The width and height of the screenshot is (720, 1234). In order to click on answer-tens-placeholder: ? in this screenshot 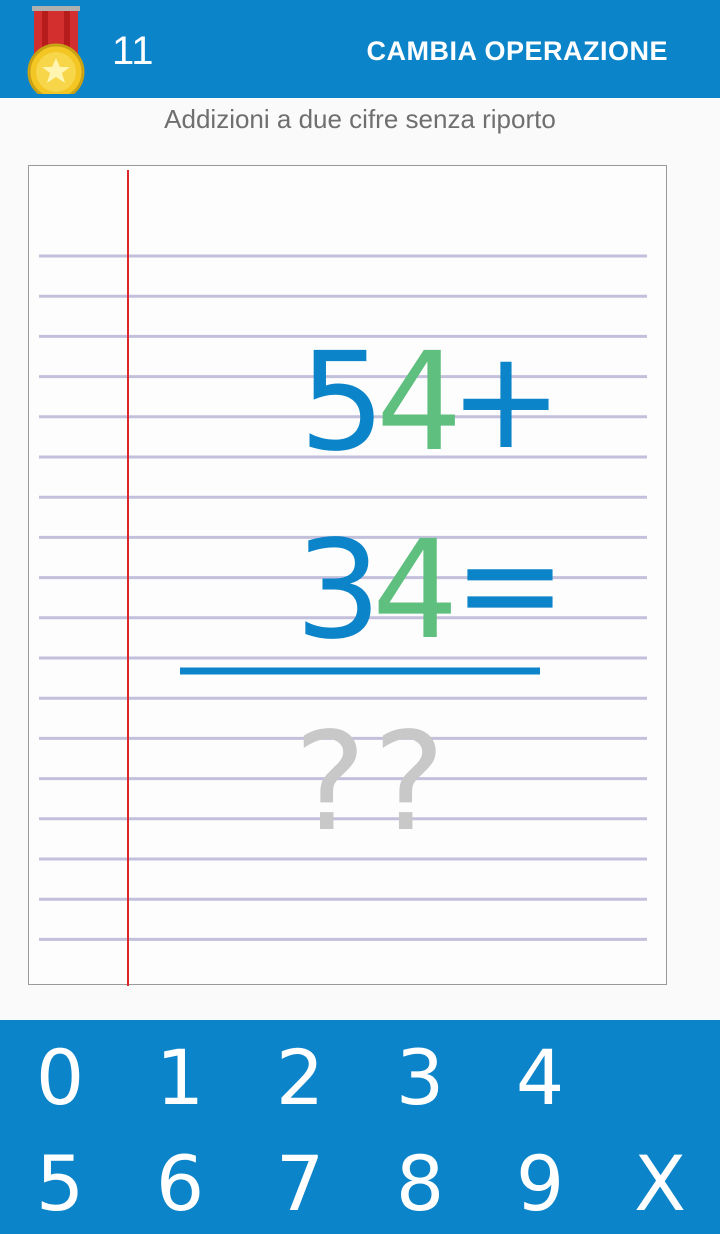, I will do `click(330, 783)`.